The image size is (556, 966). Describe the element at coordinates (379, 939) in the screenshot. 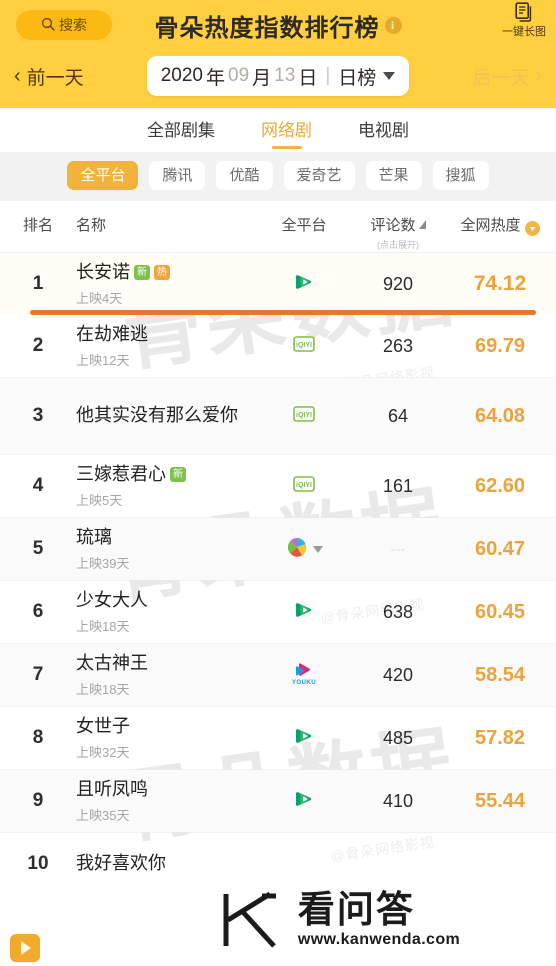

I see `kanwenda-url: www.kanwenda.com` at that location.